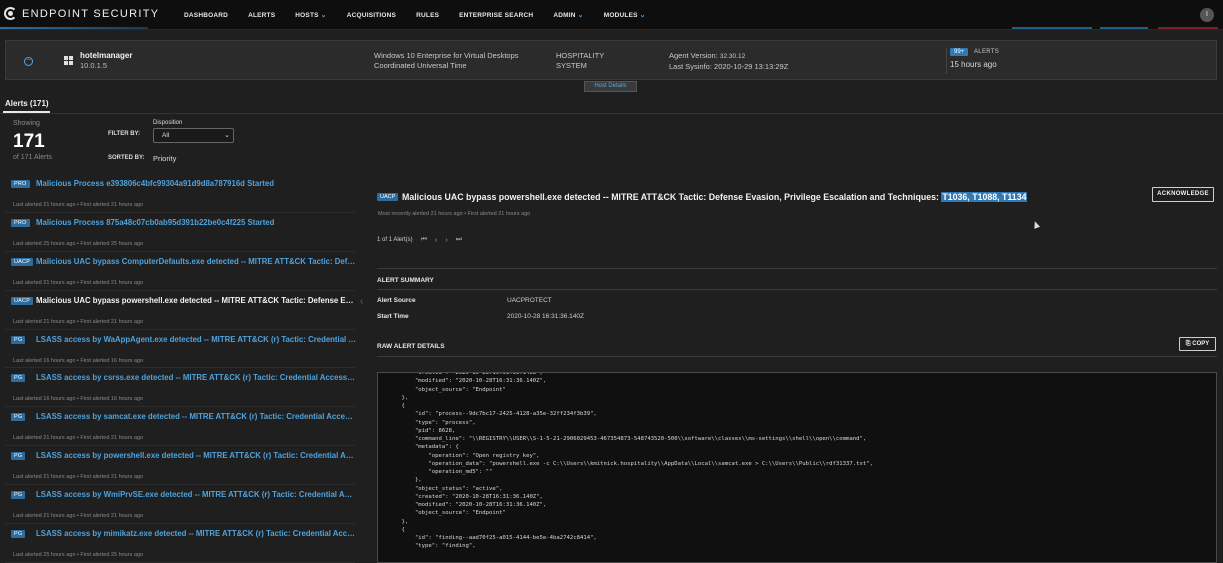  I want to click on nav-item-dashboard: DASHBOARD, so click(206, 15).